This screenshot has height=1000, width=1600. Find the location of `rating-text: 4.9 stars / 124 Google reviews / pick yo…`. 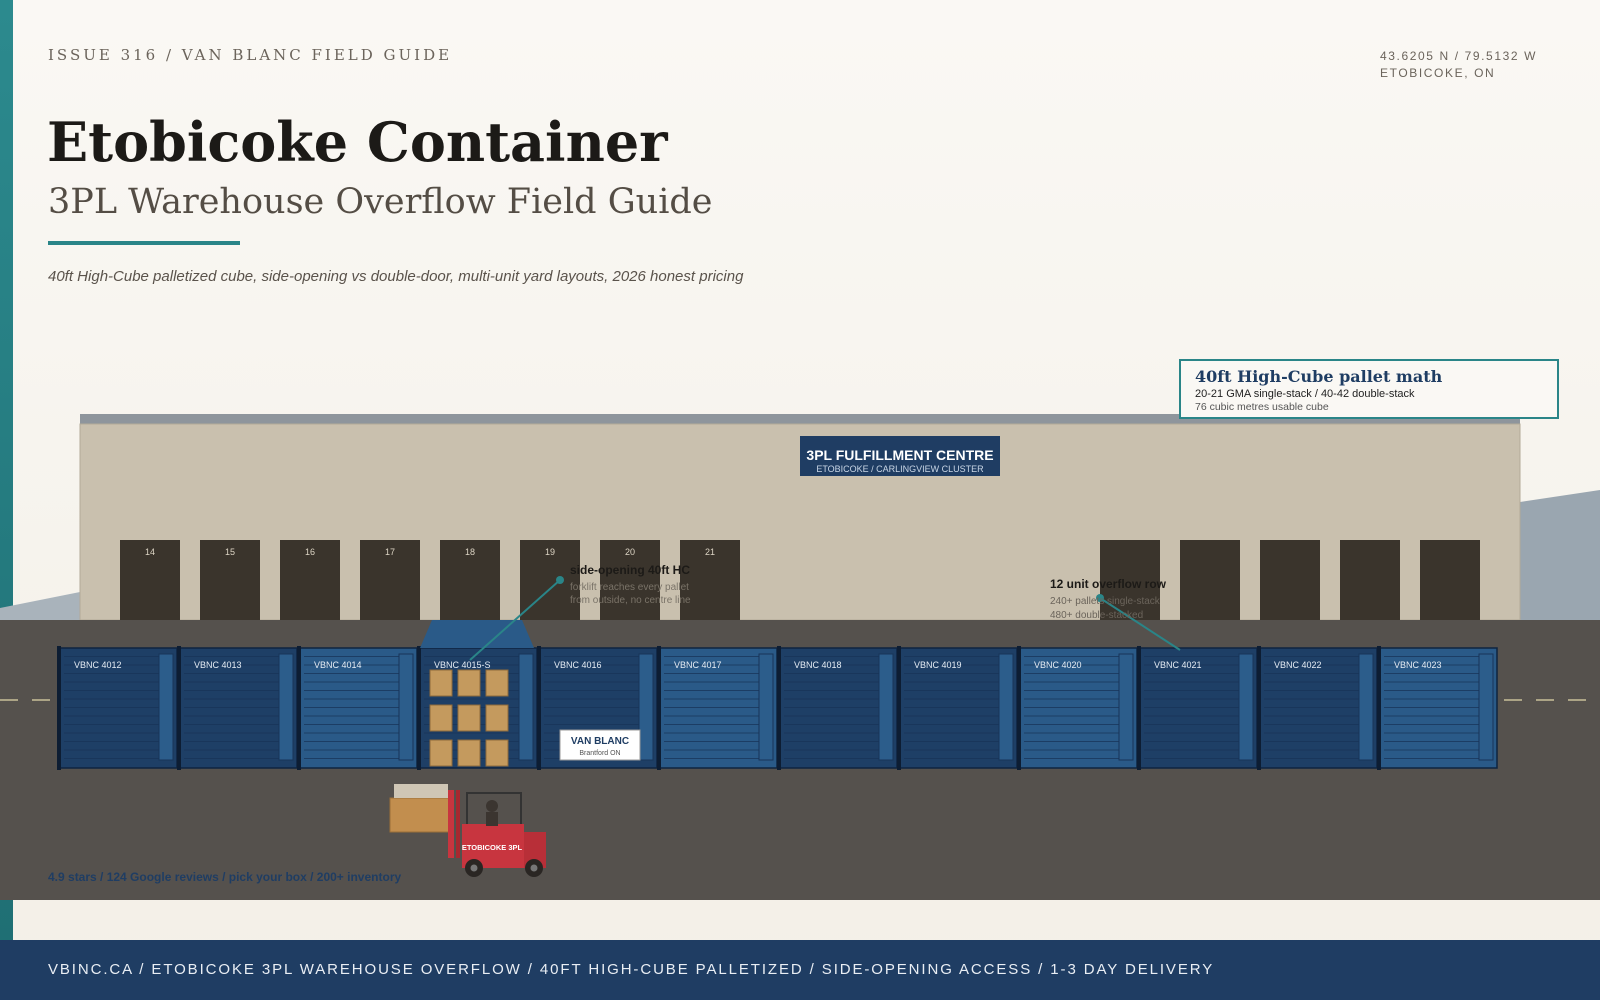

rating-text: 4.9 stars / 124 Google reviews / pick yo… is located at coordinates (224, 877).